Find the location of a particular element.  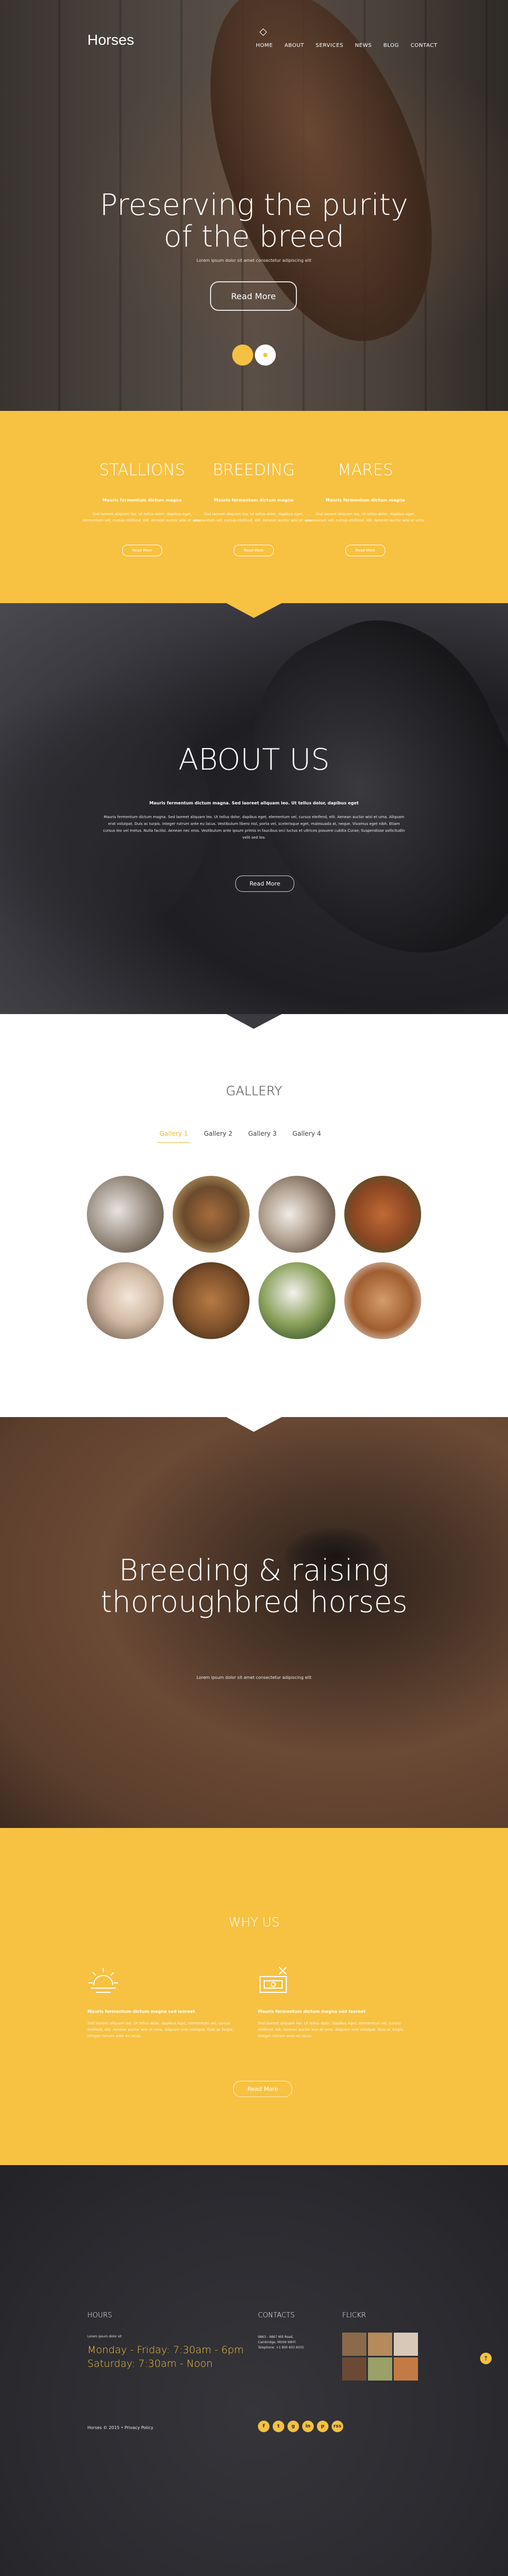

pinterest-icon: p is located at coordinates (322, 2426).